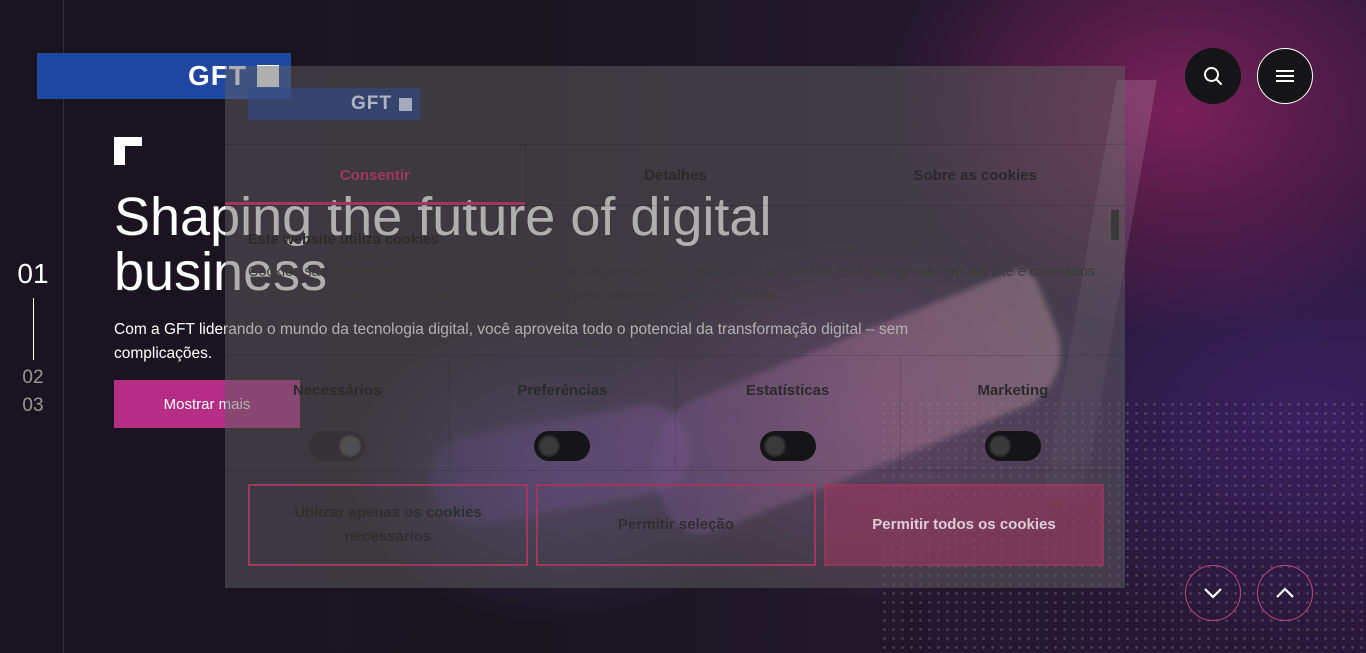  I want to click on use-necessary-cookies-button: Utilizar apenas os cookies necessários, so click(388, 525).